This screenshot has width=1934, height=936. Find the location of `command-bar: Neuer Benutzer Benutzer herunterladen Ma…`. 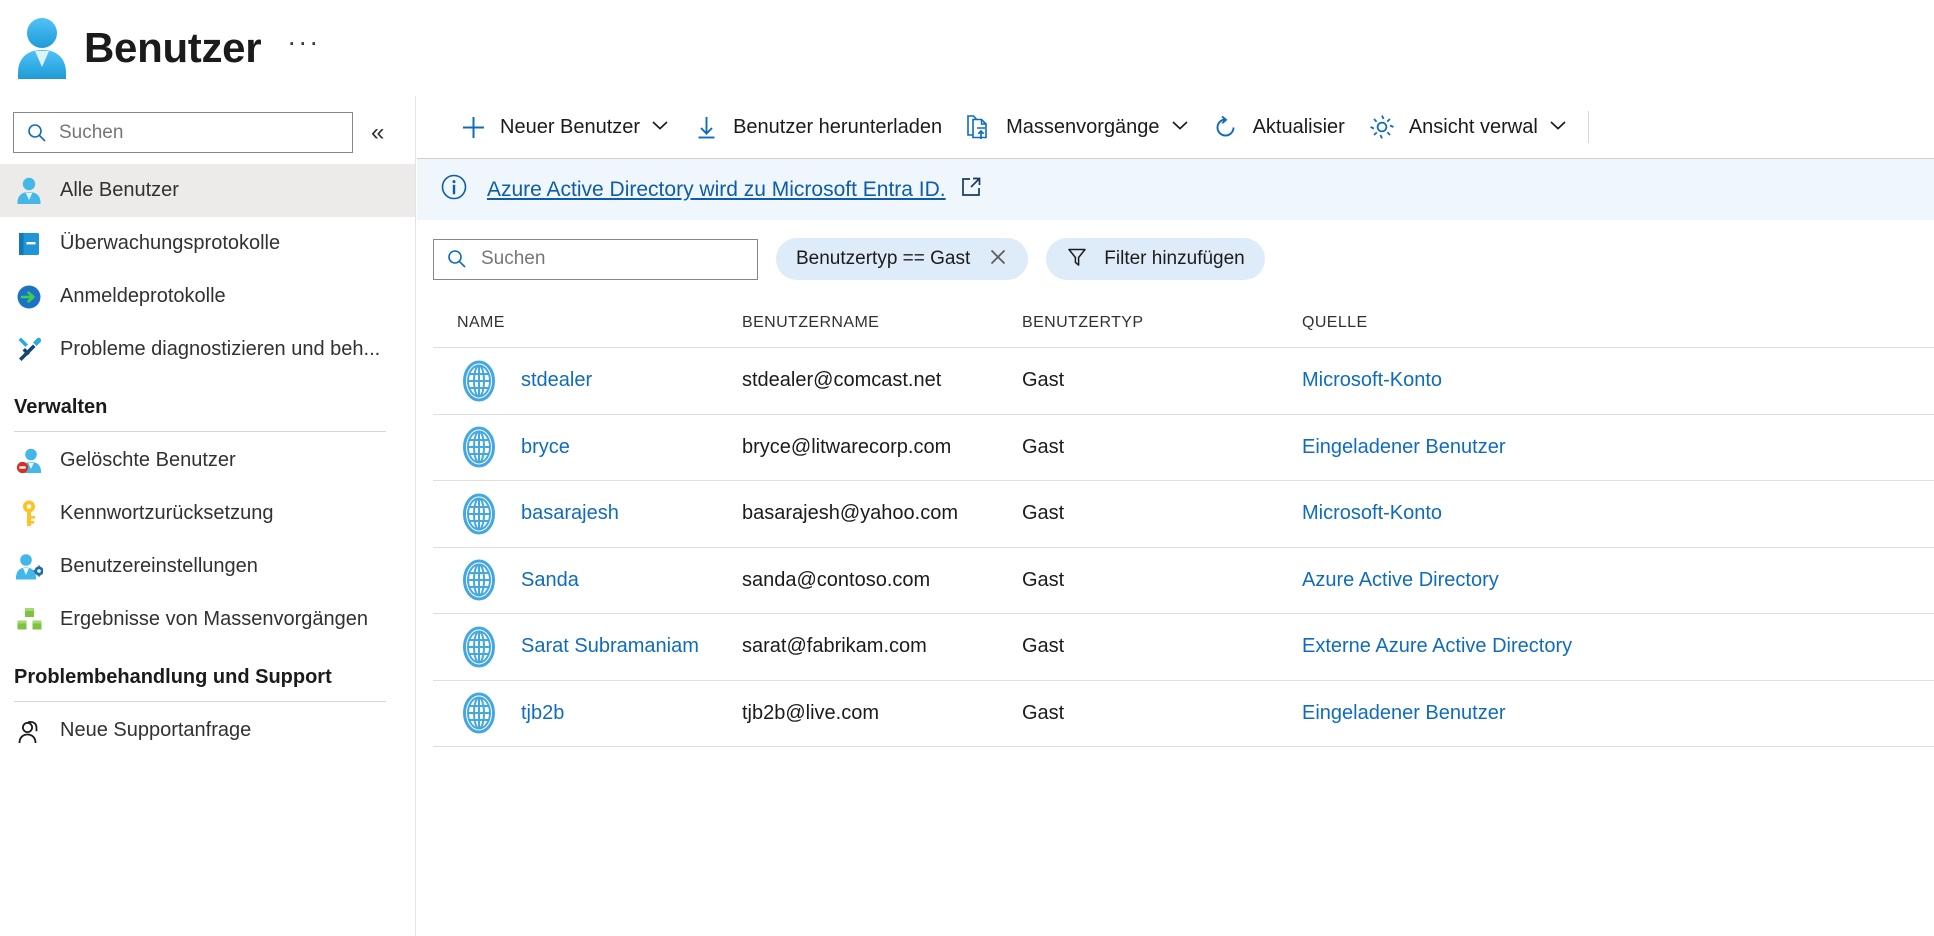

command-bar: Neuer Benutzer Benutzer herunterladen Ma… is located at coordinates (1175, 127).